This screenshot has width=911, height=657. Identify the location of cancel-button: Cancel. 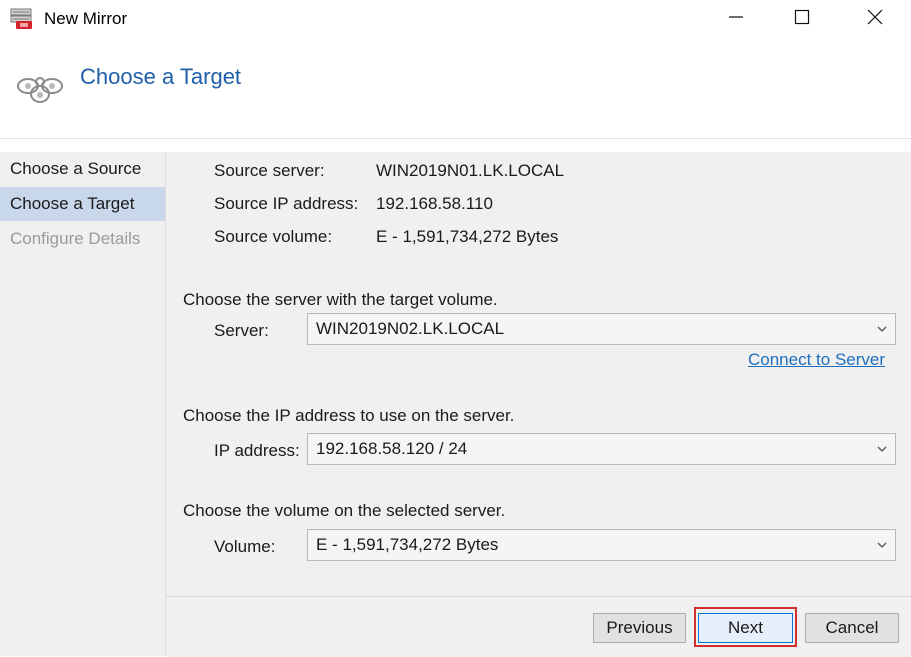
(852, 628).